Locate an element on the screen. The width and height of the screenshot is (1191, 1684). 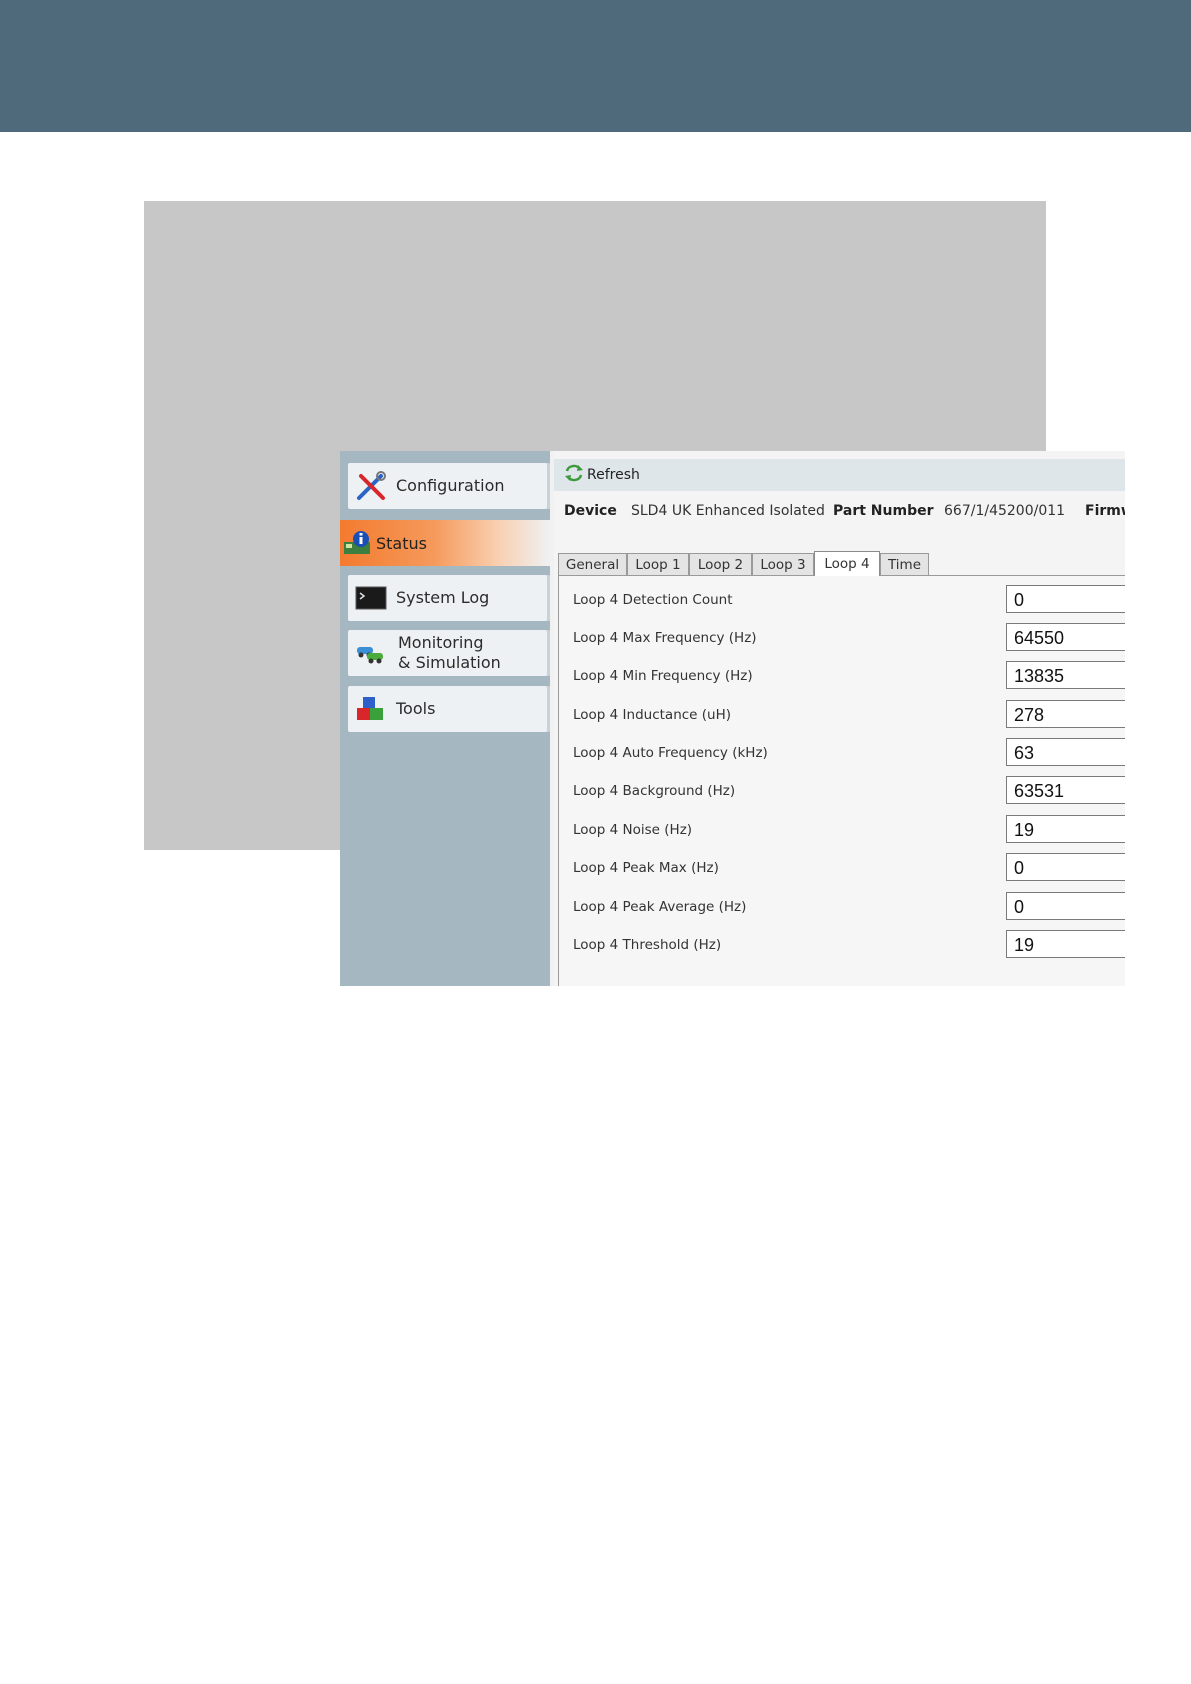
sidebar-item-monitoring-simulation: Monitoring & Simulation is located at coordinates (449, 653).